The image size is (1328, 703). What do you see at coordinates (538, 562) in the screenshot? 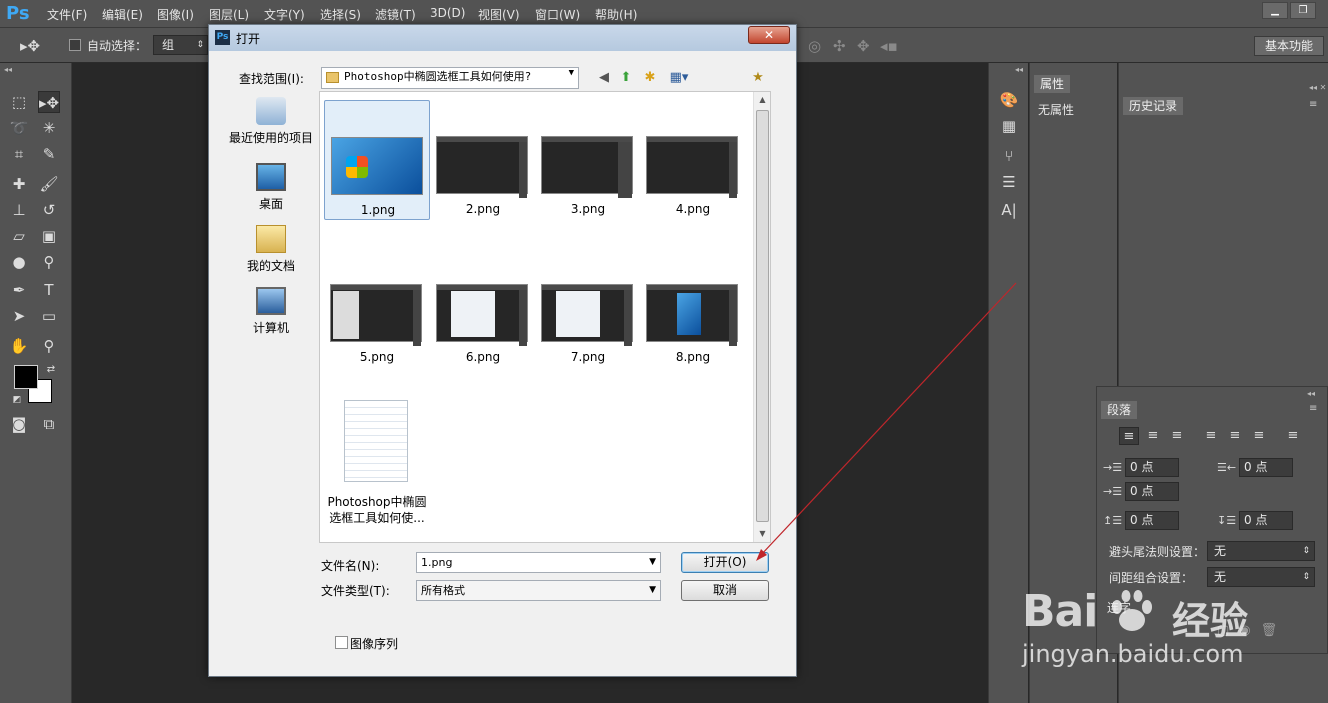
I see `file-name-input: 1.png ▼` at bounding box center [538, 562].